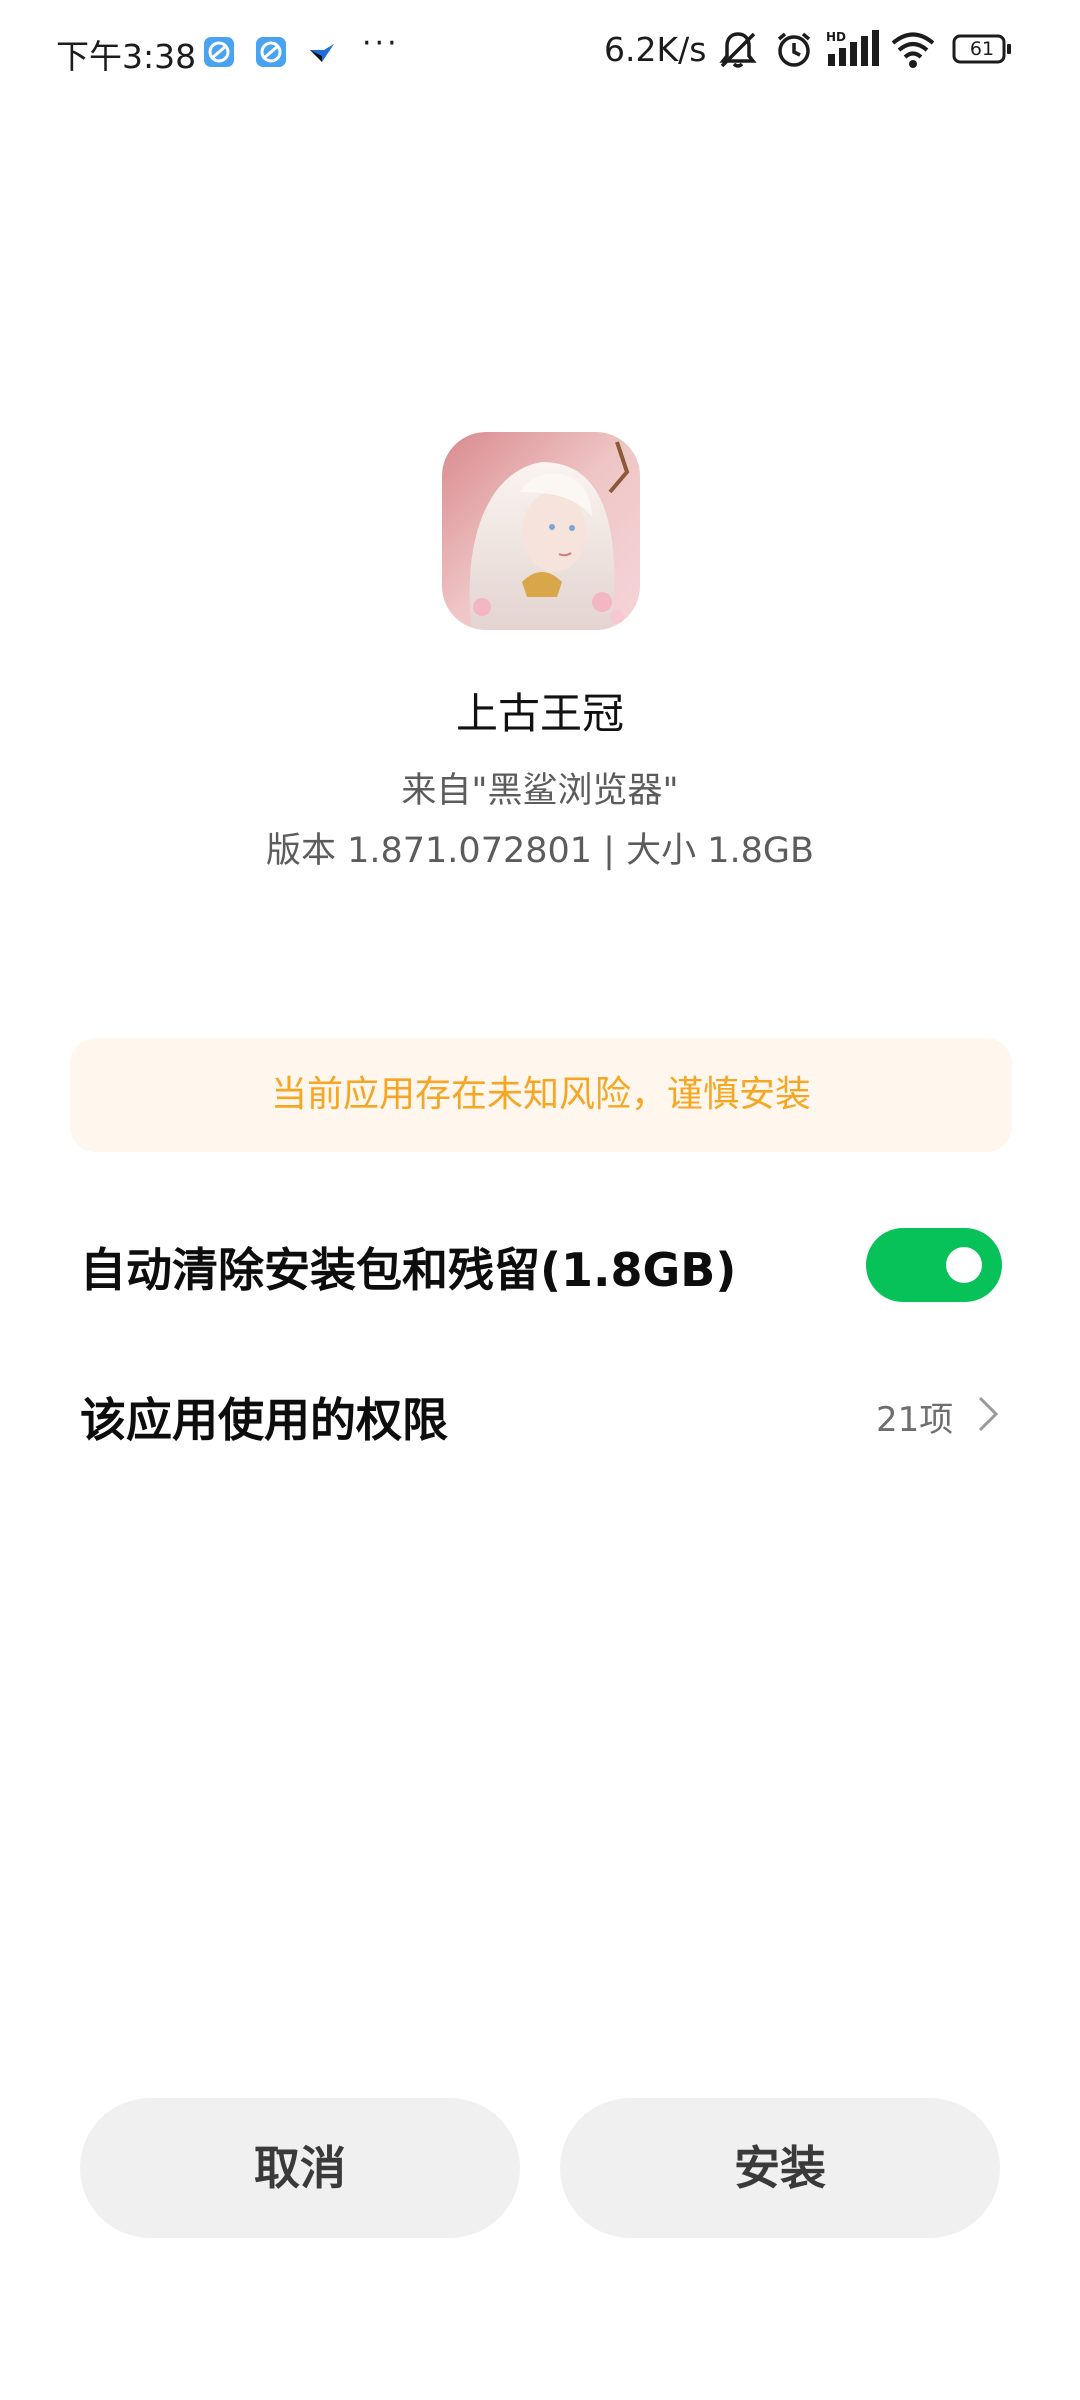 The image size is (1080, 2400). Describe the element at coordinates (539, 713) in the screenshot. I see `app-name: 上古王冠` at that location.